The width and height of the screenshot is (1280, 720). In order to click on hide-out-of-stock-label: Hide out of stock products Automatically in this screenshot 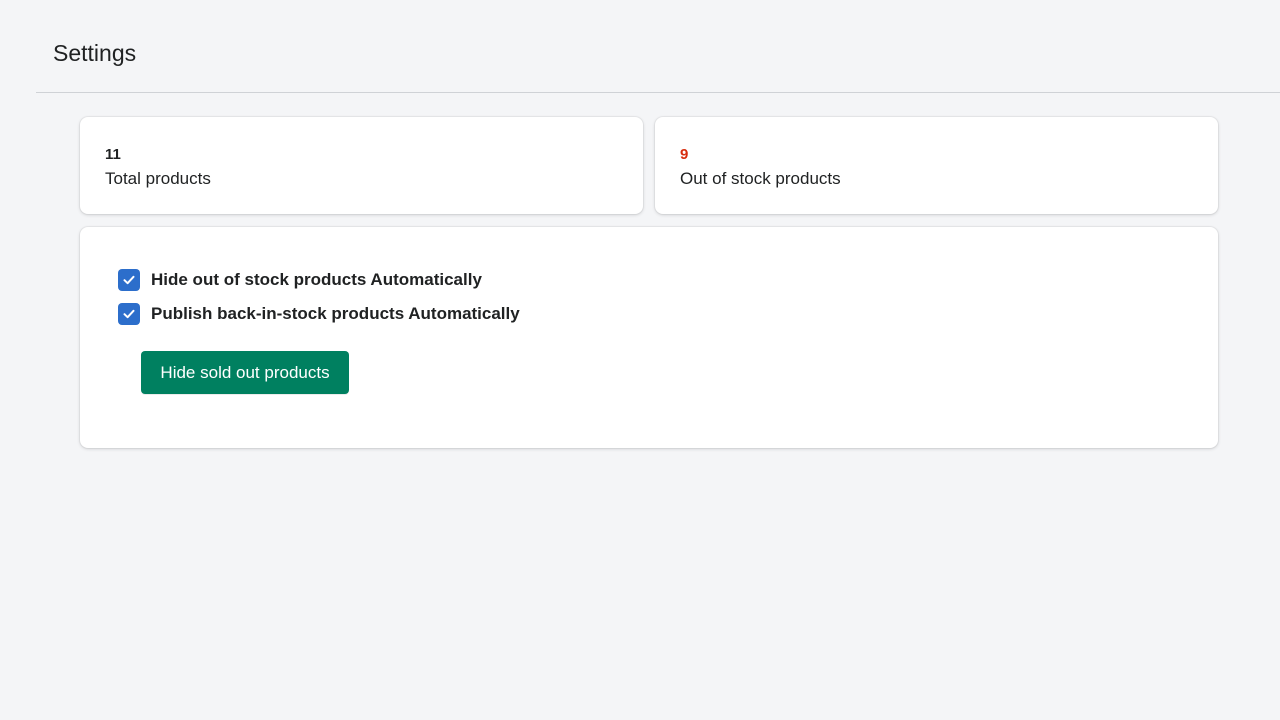, I will do `click(316, 279)`.